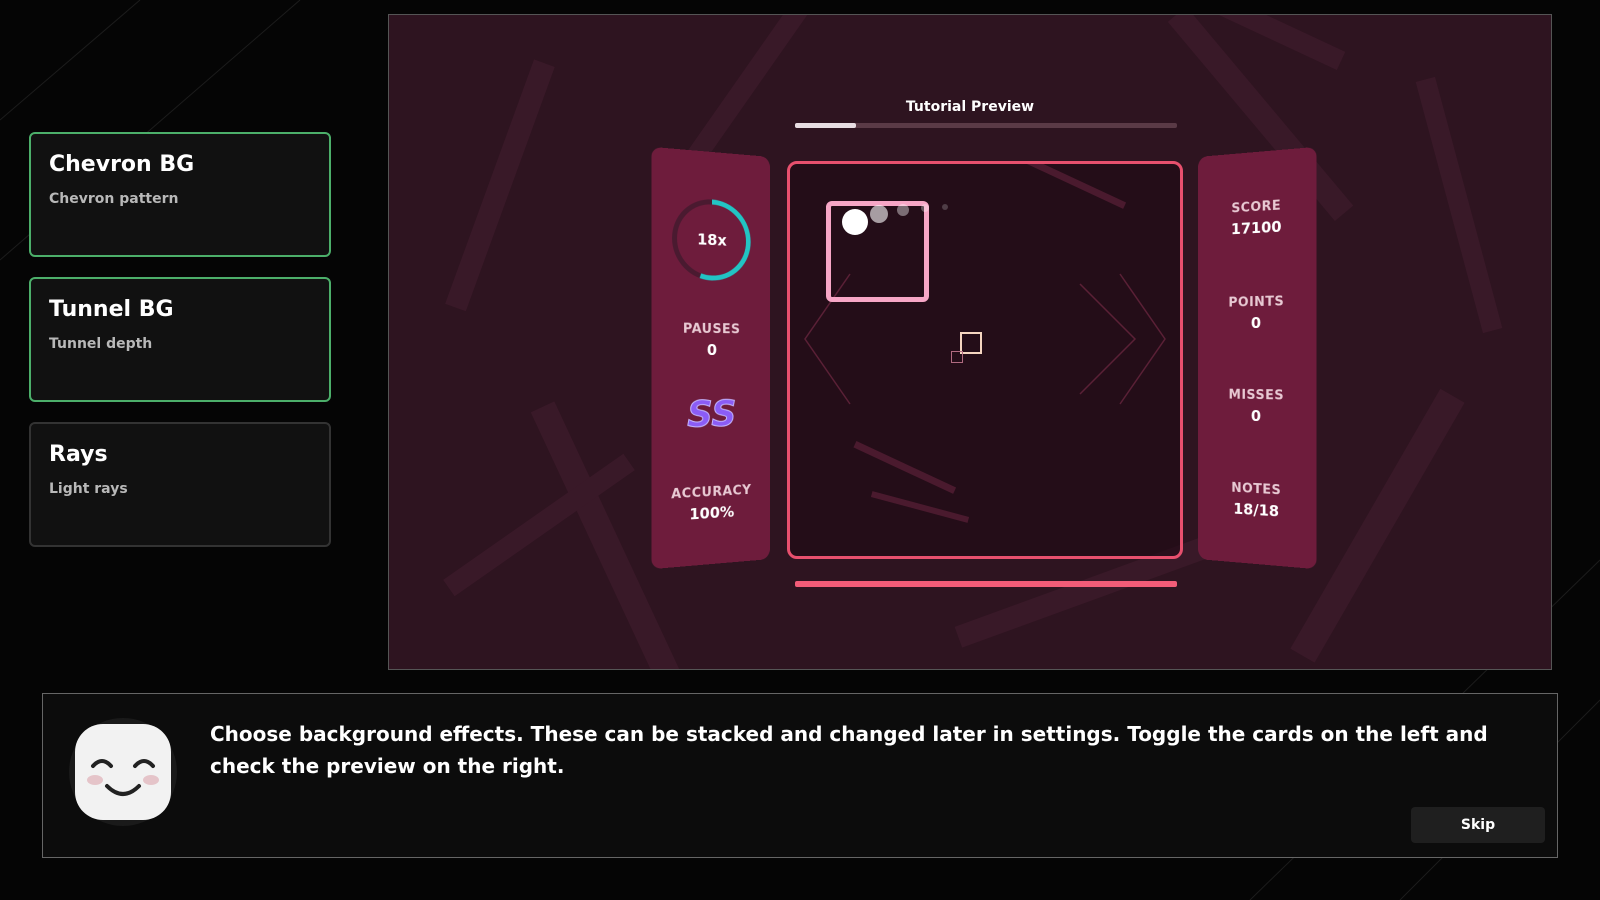 Image resolution: width=1600 pixels, height=900 pixels. What do you see at coordinates (710, 350) in the screenshot?
I see `pauses-value: 0` at bounding box center [710, 350].